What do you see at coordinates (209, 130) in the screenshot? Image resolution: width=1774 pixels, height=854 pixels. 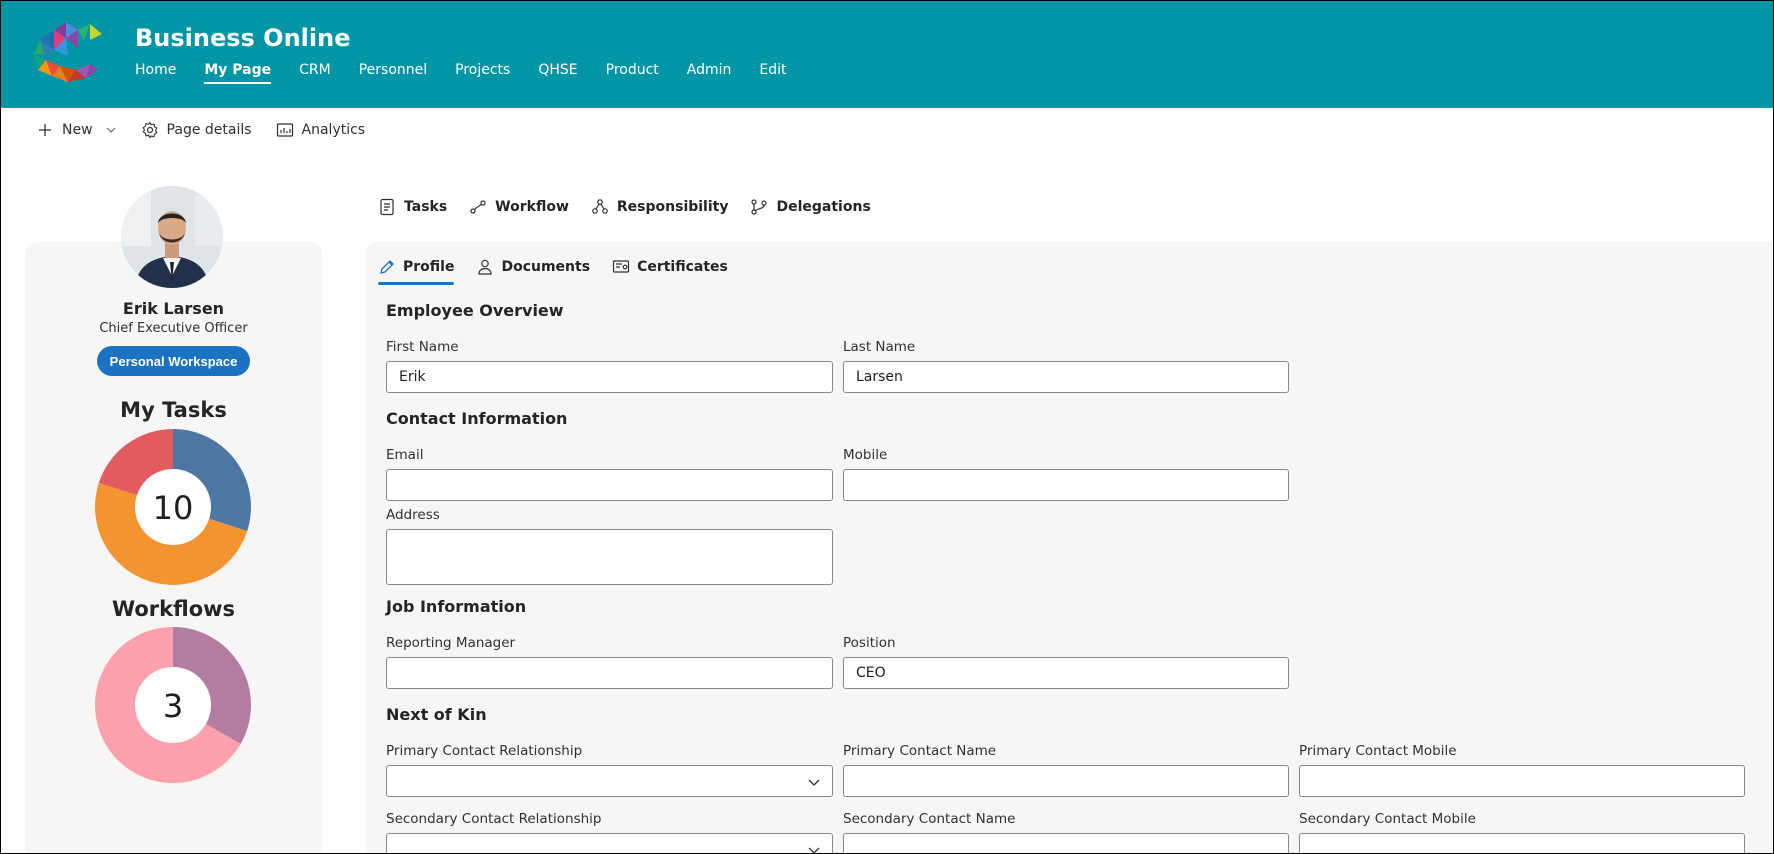 I see `page-details-label: Page details` at bounding box center [209, 130].